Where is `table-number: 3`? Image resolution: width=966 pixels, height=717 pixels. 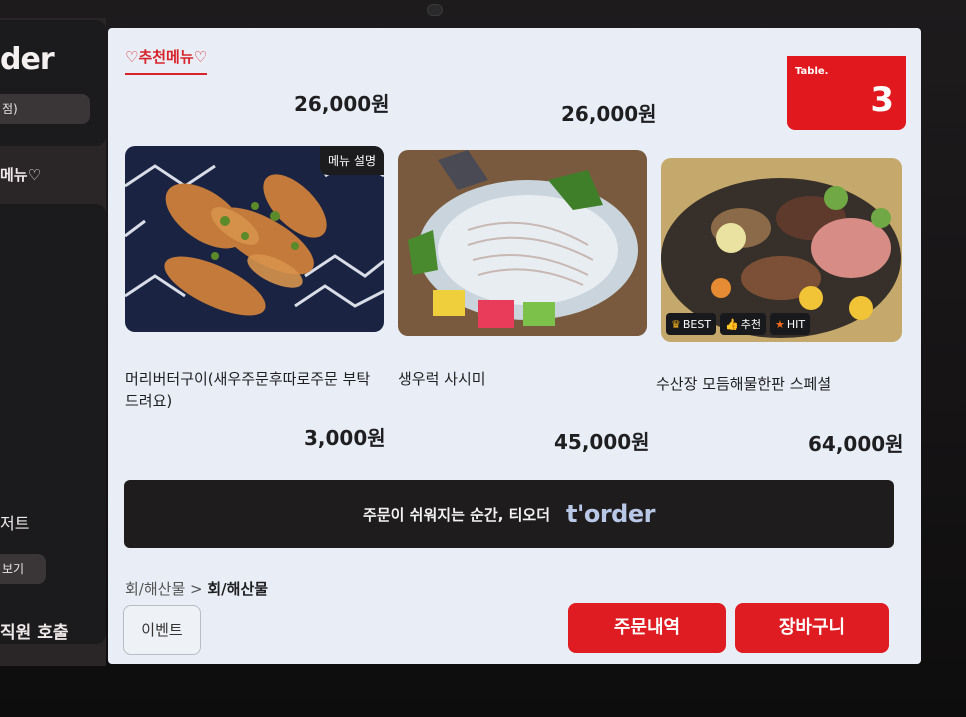 table-number: 3 is located at coordinates (882, 100).